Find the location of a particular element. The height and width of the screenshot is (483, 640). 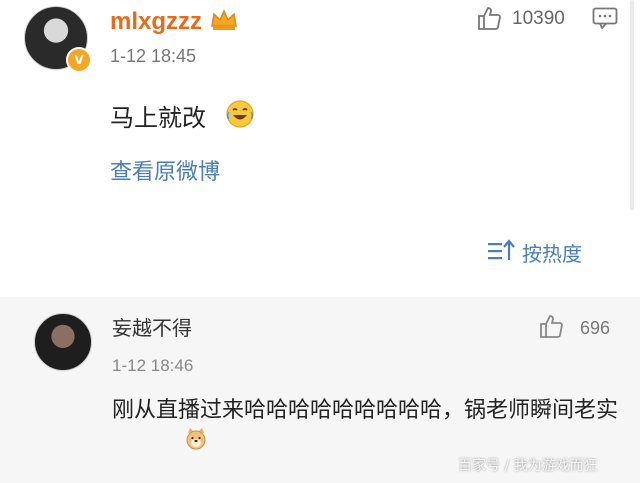

doge-emoji is located at coordinates (196, 439).